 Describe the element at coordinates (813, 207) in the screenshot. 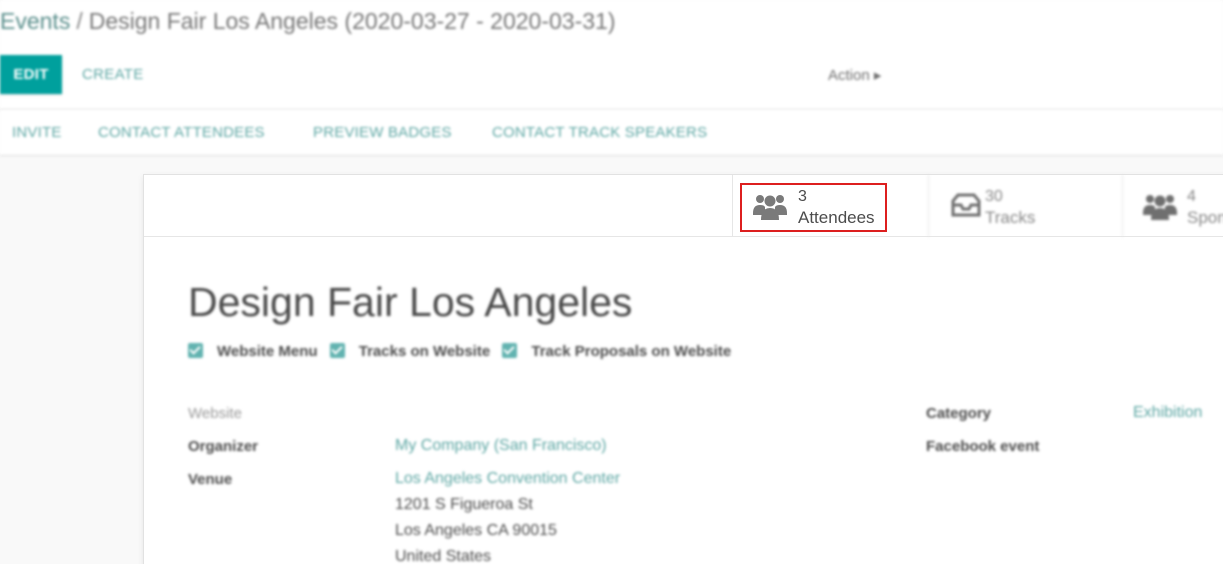

I see `attendees-highlight-box` at that location.